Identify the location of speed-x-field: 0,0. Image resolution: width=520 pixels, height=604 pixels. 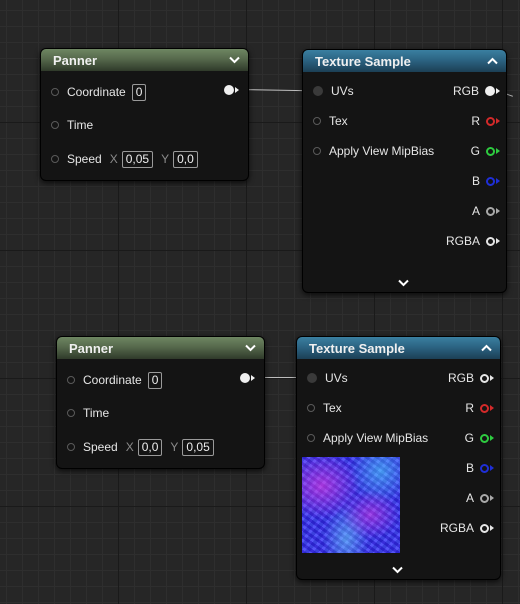
(150, 447).